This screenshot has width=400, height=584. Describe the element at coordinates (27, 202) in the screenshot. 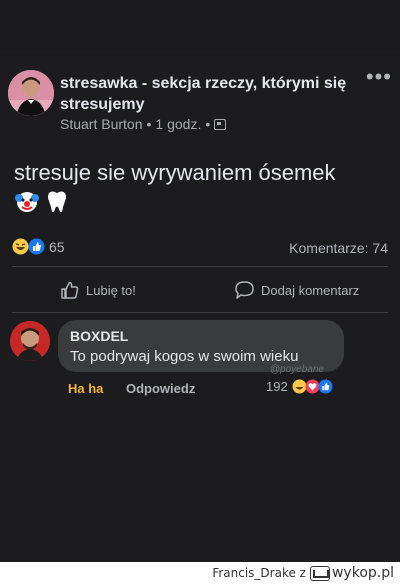

I see `clown-face-icon` at that location.